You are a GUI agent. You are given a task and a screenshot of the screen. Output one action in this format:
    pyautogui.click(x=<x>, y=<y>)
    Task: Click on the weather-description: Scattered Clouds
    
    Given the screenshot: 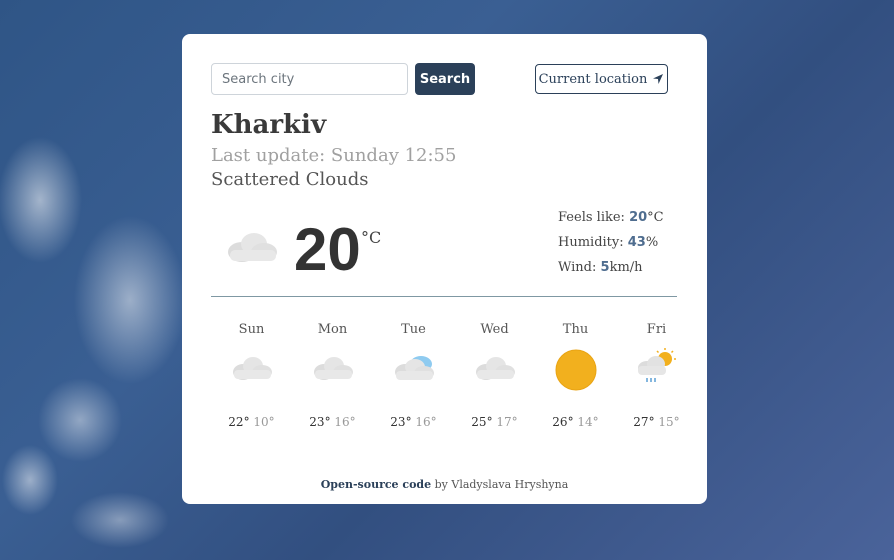 What is the action you would take?
    pyautogui.click(x=290, y=179)
    